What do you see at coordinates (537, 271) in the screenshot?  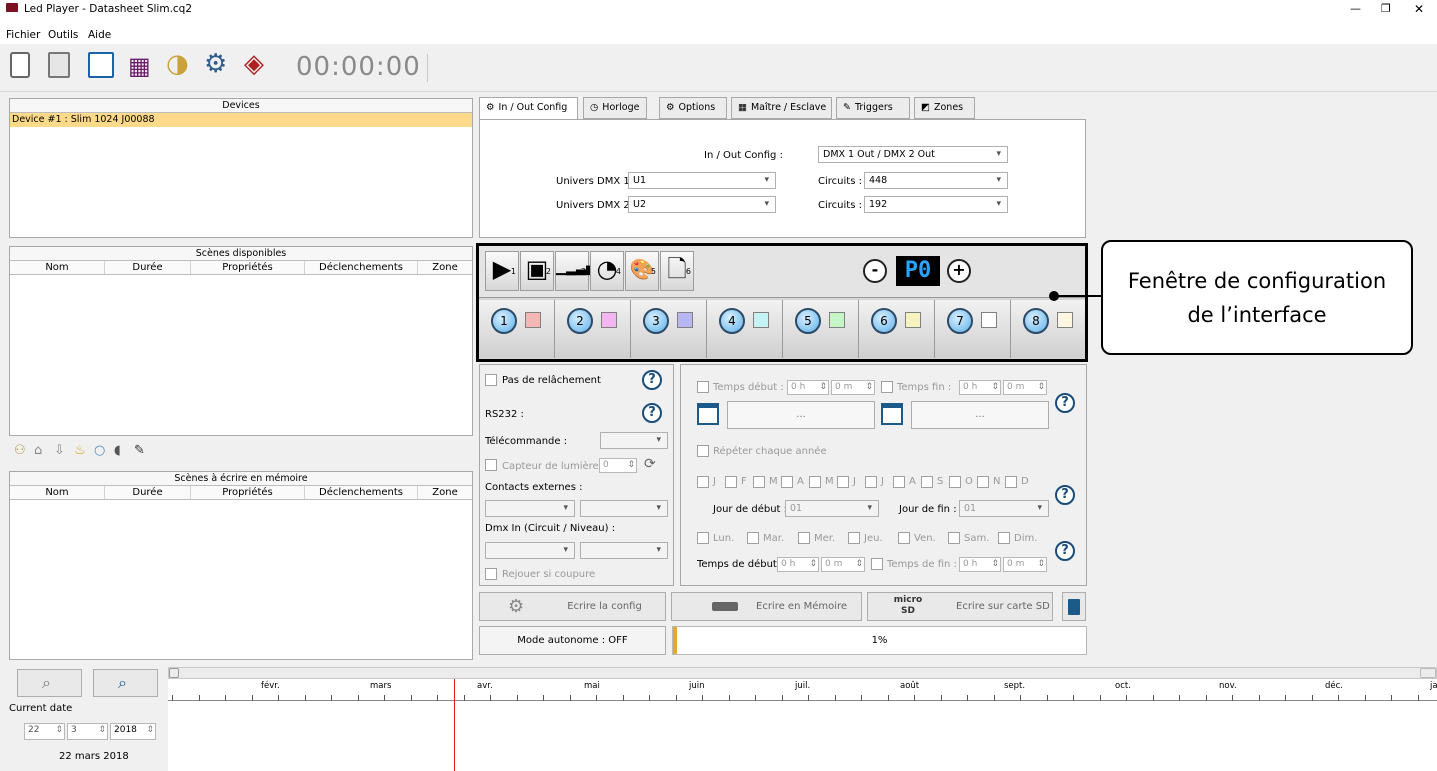 I see `layout-tool: ▣ 2` at bounding box center [537, 271].